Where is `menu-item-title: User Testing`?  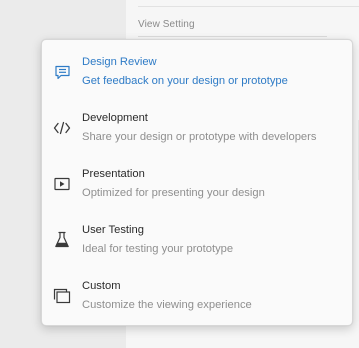
menu-item-title: User Testing is located at coordinates (113, 230).